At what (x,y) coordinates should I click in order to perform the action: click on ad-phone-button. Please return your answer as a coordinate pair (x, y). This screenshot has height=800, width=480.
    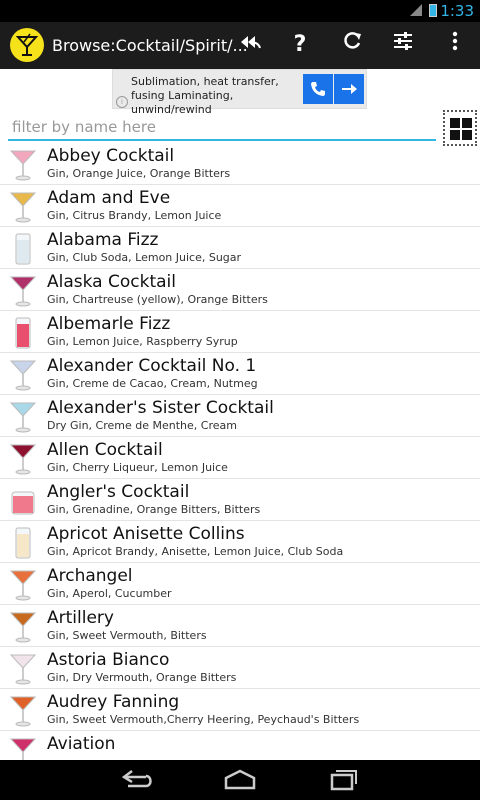
    Looking at the image, I should click on (318, 89).